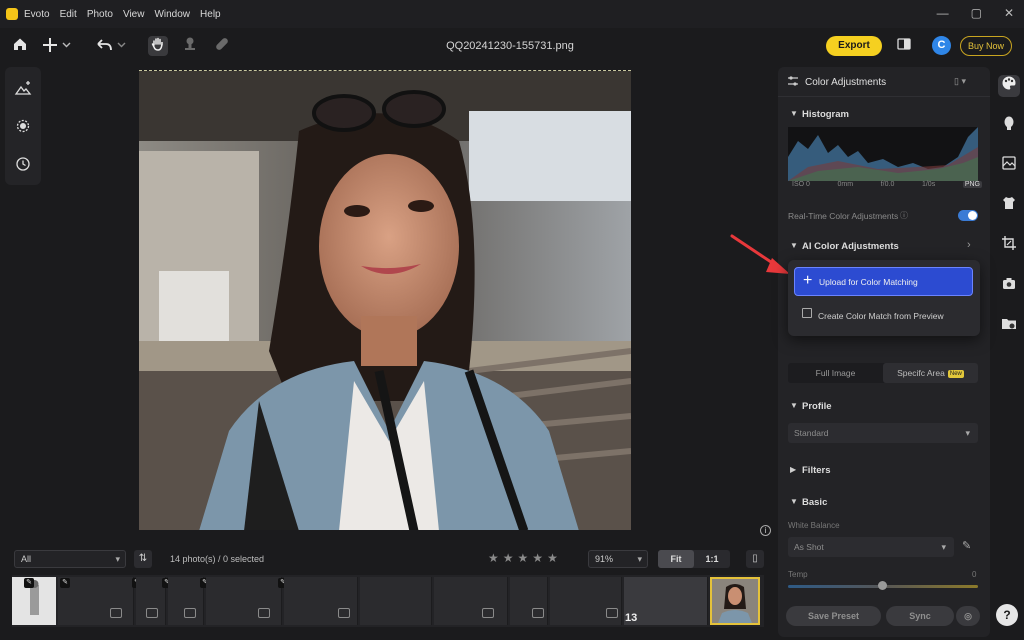 Image resolution: width=1024 pixels, height=640 pixels. I want to click on thumbnail-current, so click(735, 601).